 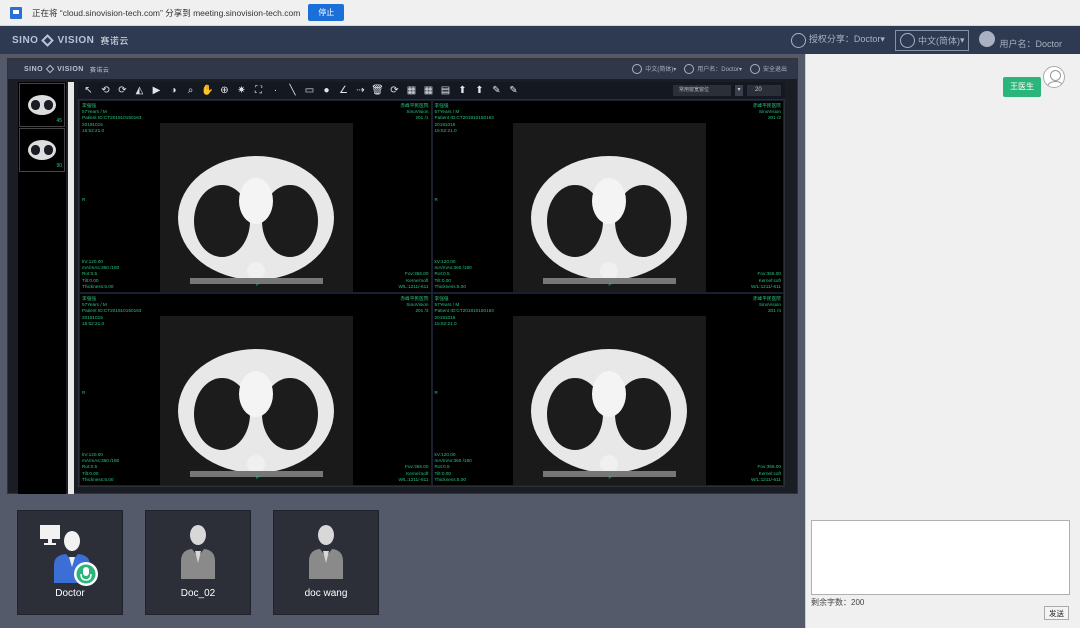 What do you see at coordinates (462, 90) in the screenshot?
I see `export-icon: ⬆` at bounding box center [462, 90].